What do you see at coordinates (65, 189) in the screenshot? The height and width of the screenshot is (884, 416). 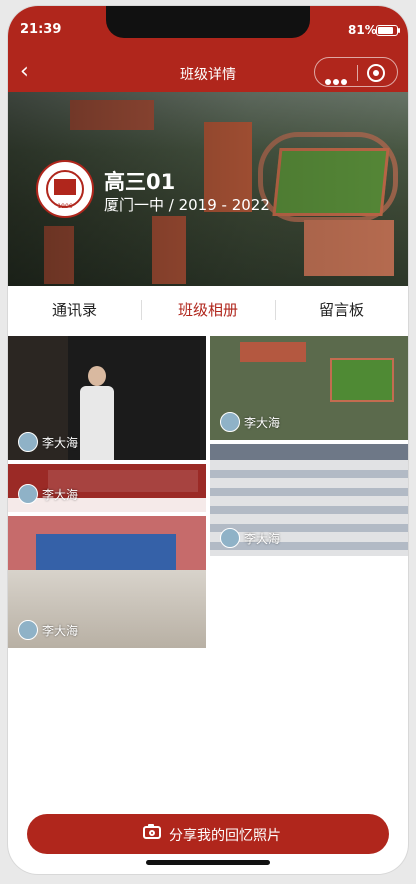 I see `school-emblem-logo: 1906` at bounding box center [65, 189].